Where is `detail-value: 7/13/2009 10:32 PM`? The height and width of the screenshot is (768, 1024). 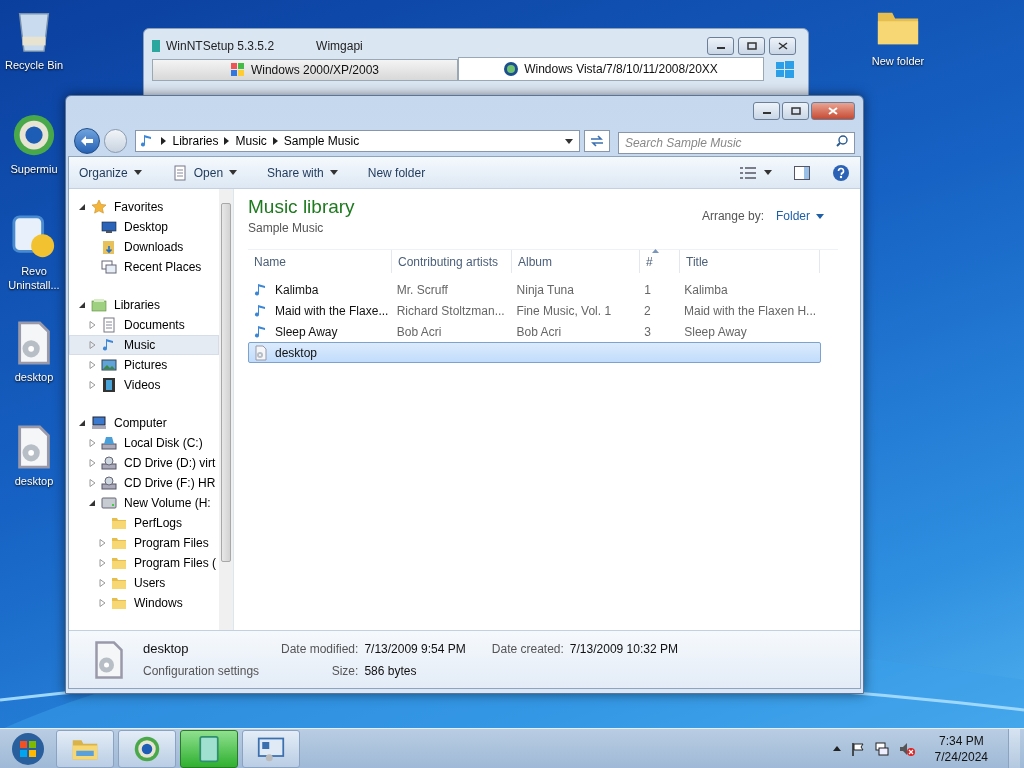 detail-value: 7/13/2009 10:32 PM is located at coordinates (623, 649).